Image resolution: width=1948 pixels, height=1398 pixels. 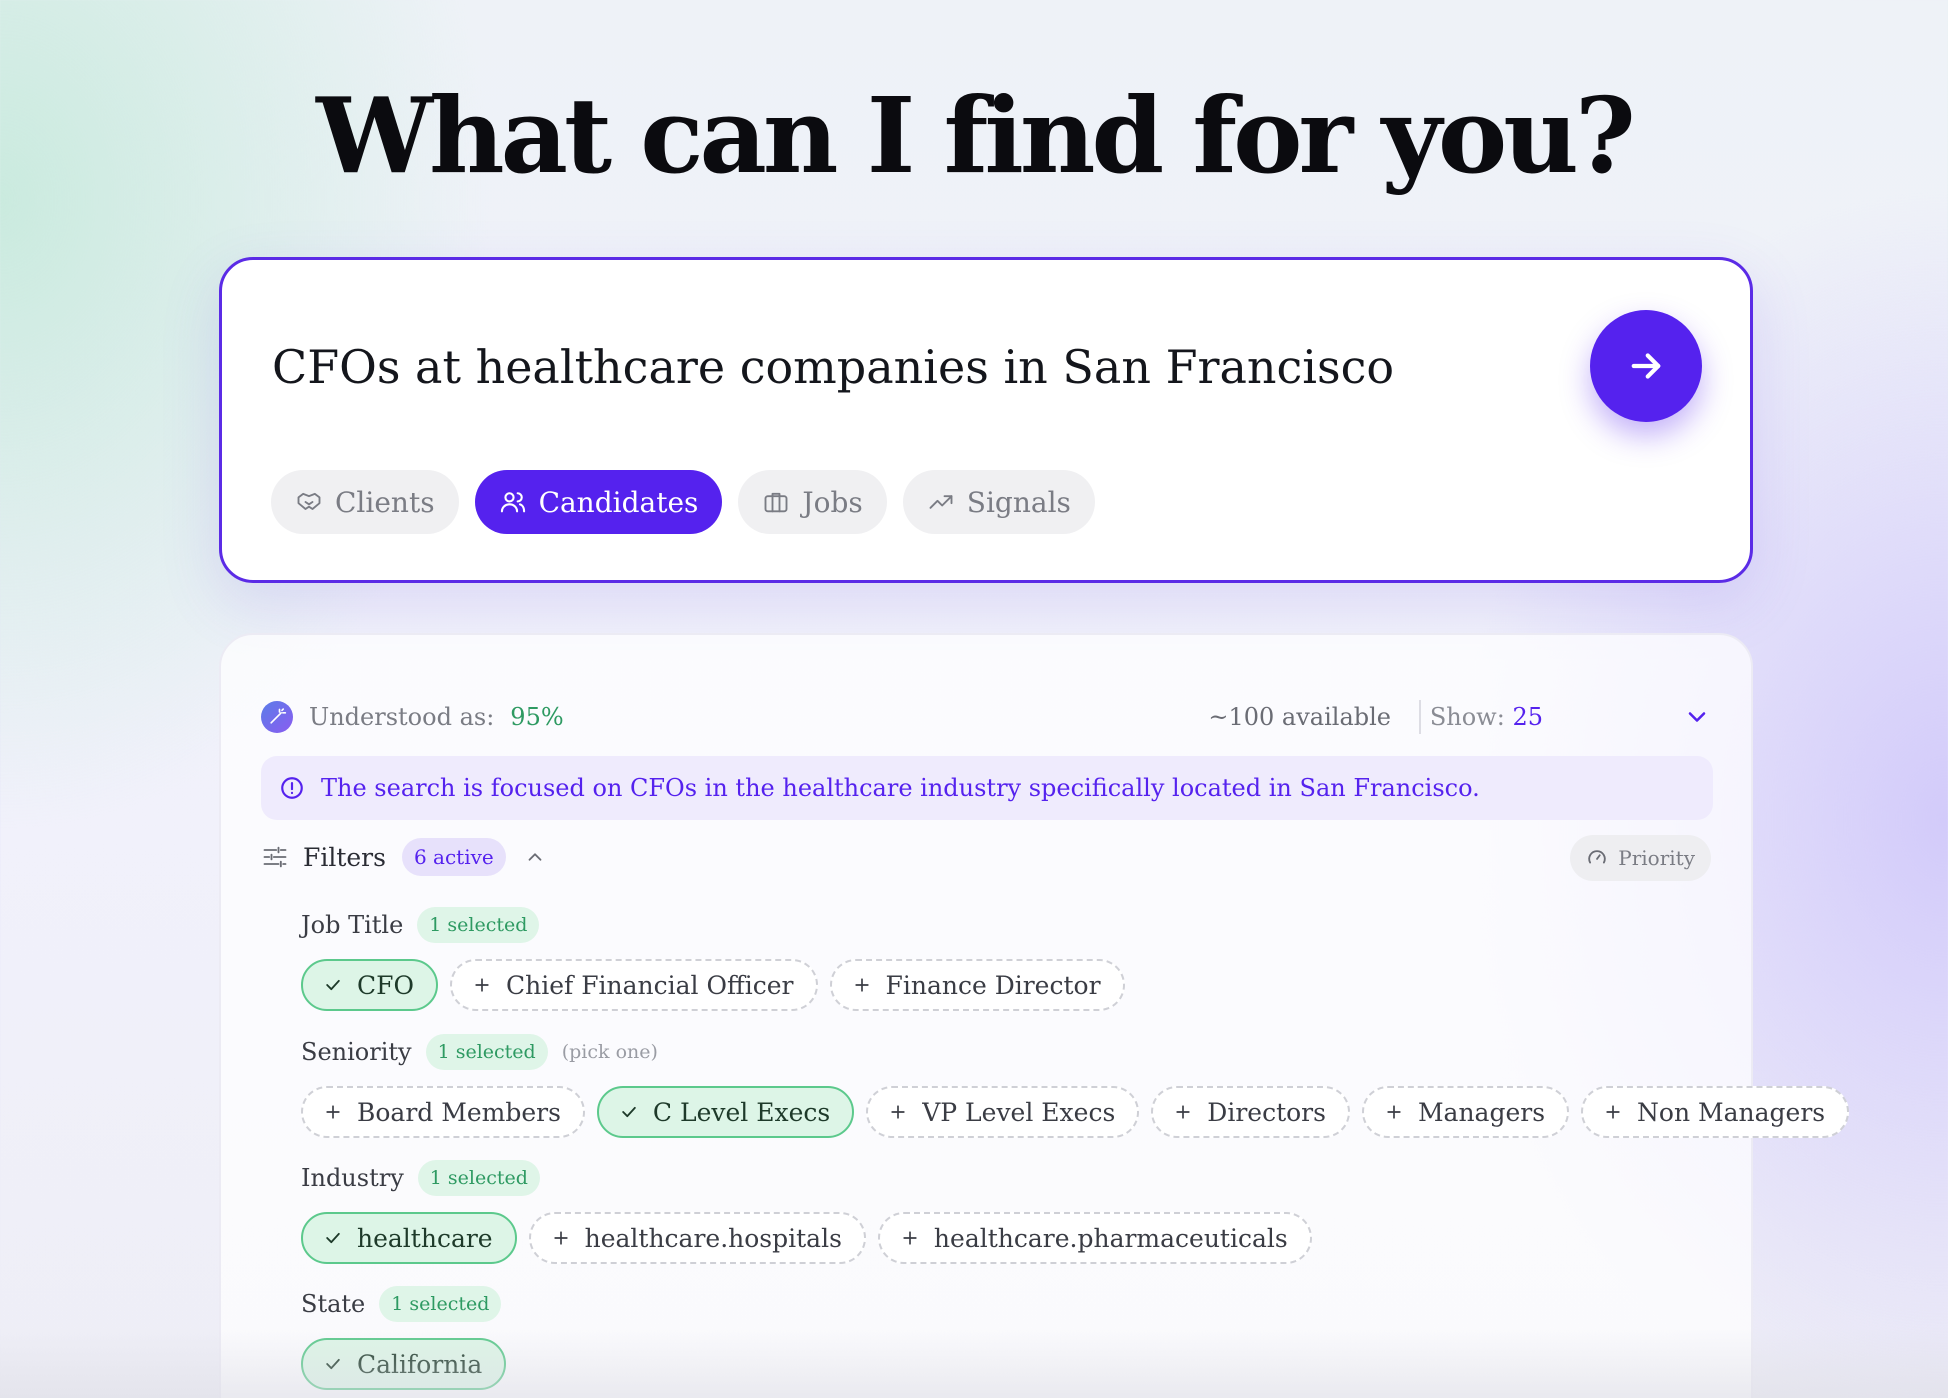 I want to click on group-title: Job Title, so click(x=352, y=925).